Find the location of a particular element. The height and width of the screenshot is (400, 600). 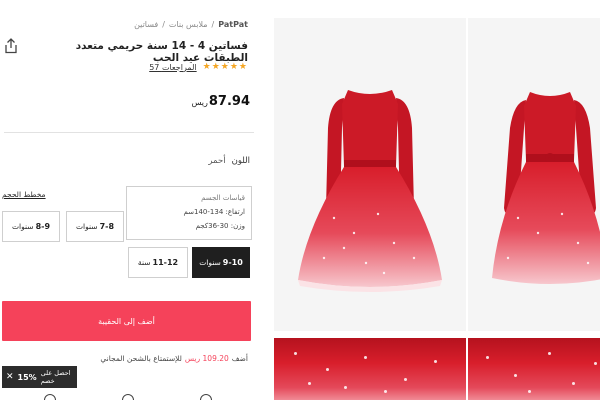

size-chart-link: مخطط الحجم is located at coordinates (24, 194).